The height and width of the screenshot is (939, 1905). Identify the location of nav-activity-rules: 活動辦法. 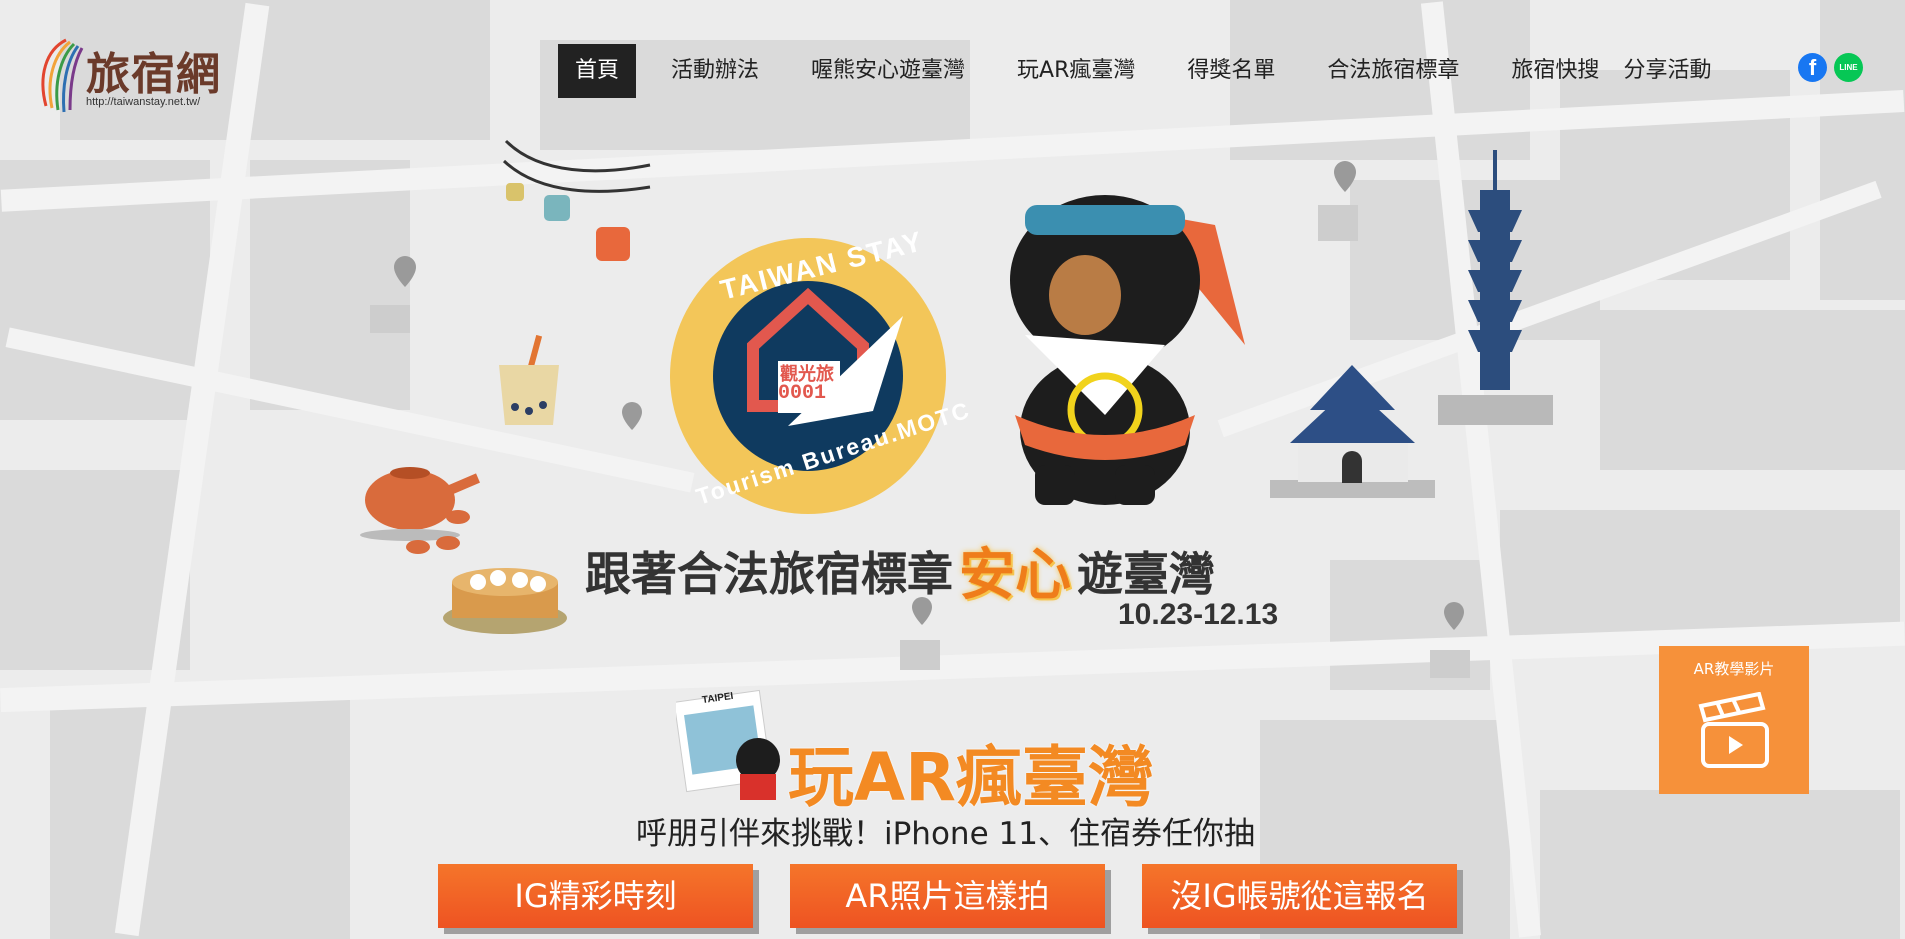
(715, 71).